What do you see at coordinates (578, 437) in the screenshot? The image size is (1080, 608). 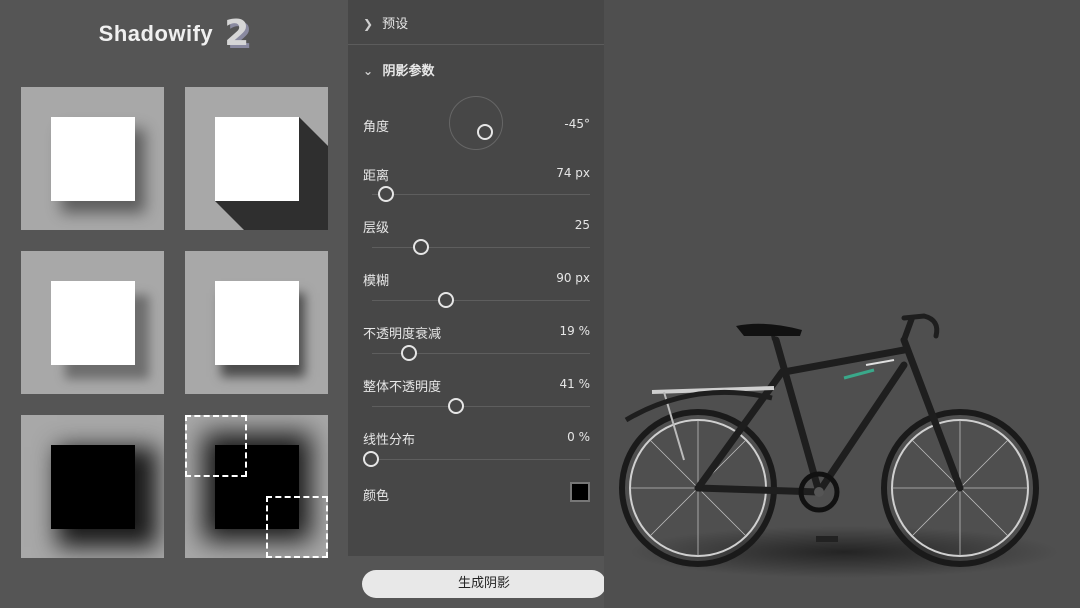 I see `linear-distribution-value: 0 %` at bounding box center [578, 437].